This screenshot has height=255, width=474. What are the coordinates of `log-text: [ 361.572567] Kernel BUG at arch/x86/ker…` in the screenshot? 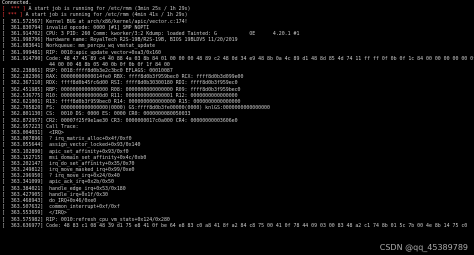 It's located at (95, 21).